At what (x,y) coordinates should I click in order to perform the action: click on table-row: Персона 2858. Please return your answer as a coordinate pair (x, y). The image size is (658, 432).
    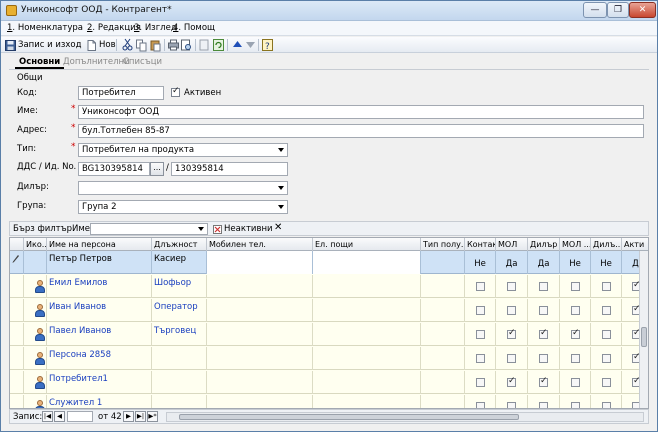
    Looking at the image, I should click on (329, 358).